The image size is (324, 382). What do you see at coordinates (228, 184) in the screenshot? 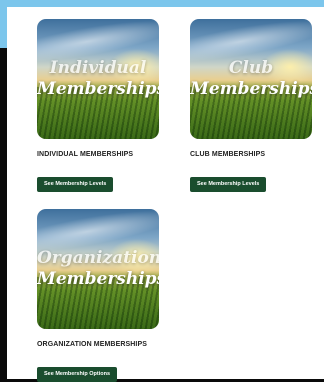
I see `see-club-membership-levels-button: See Membership Levels` at bounding box center [228, 184].